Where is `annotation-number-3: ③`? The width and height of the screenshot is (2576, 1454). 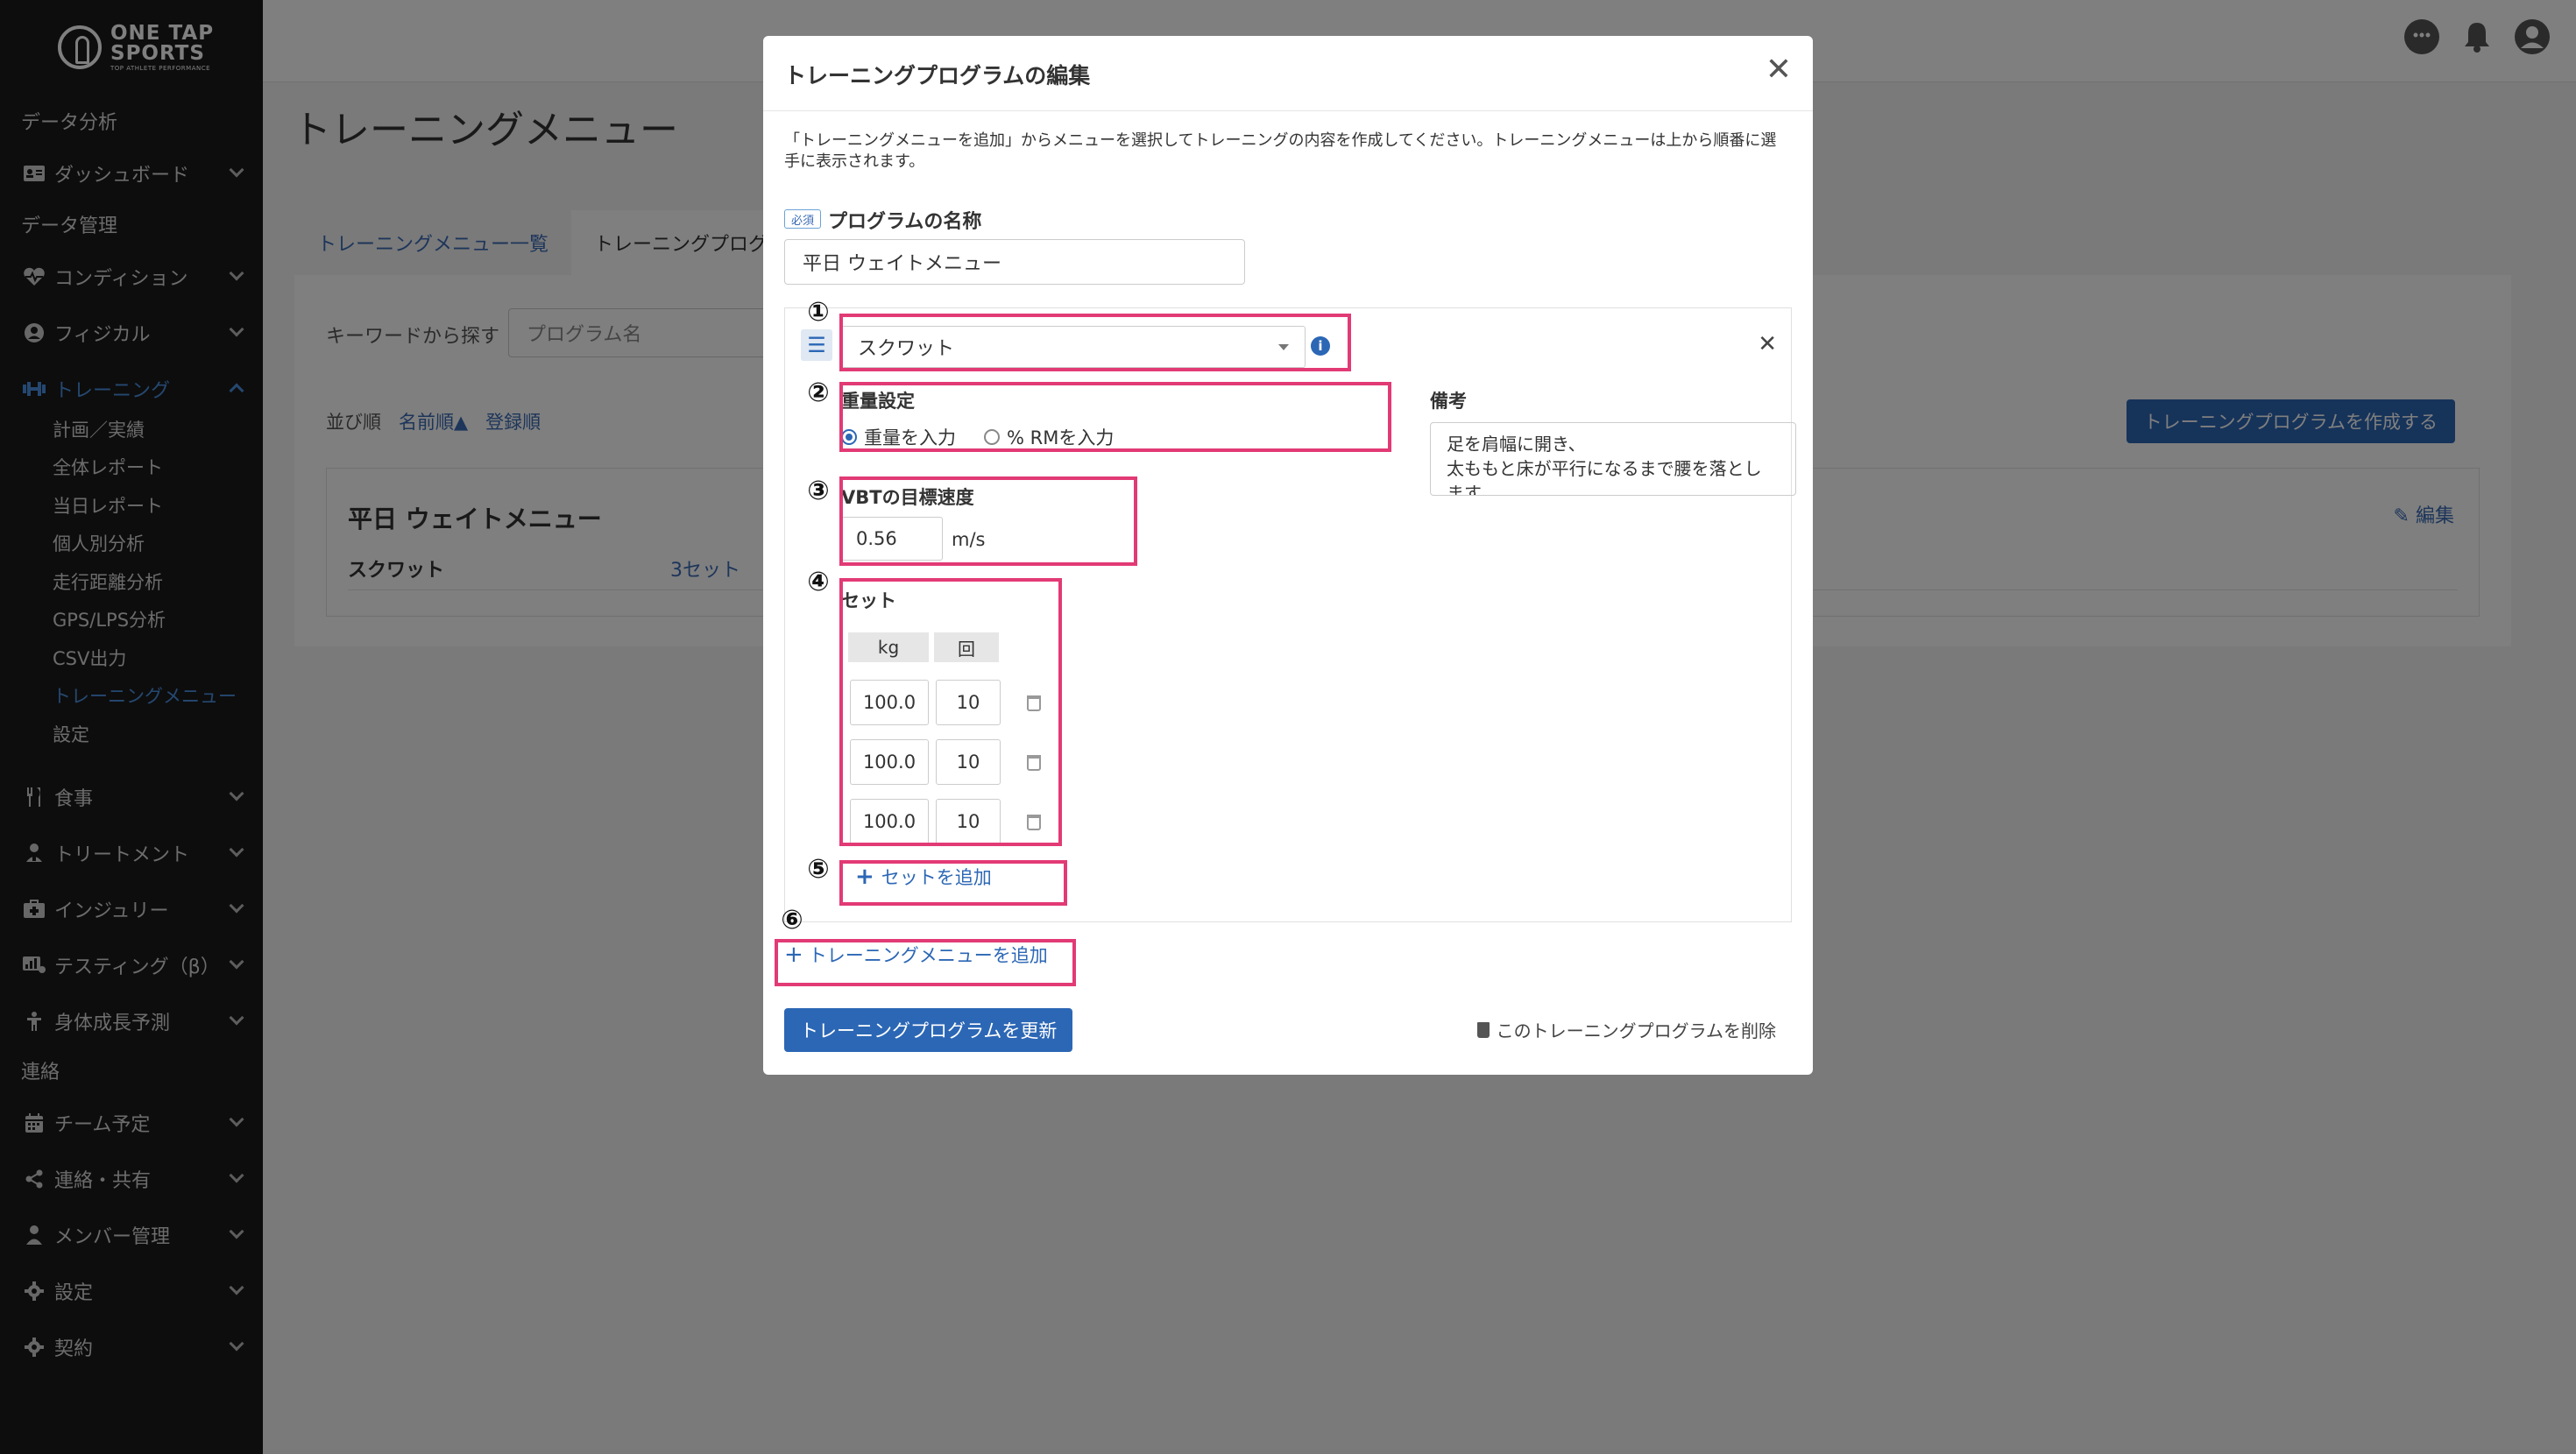 annotation-number-3: ③ is located at coordinates (818, 490).